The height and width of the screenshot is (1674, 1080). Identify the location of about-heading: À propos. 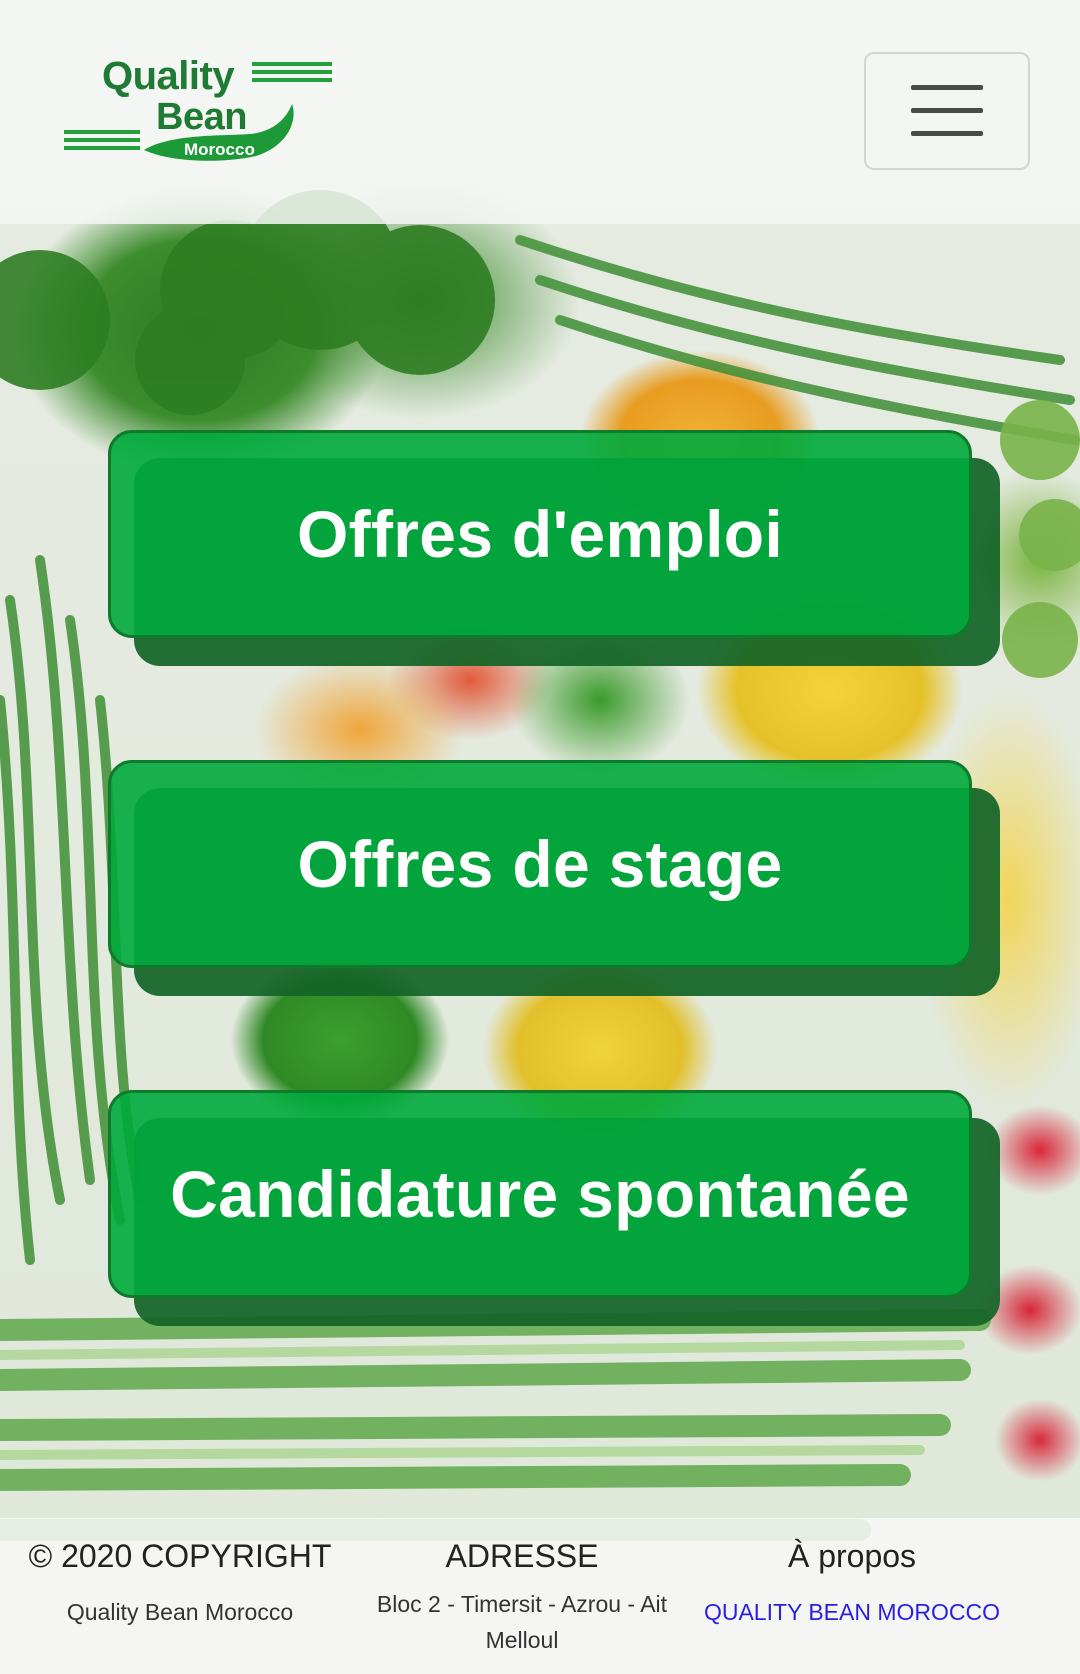
(852, 1556).